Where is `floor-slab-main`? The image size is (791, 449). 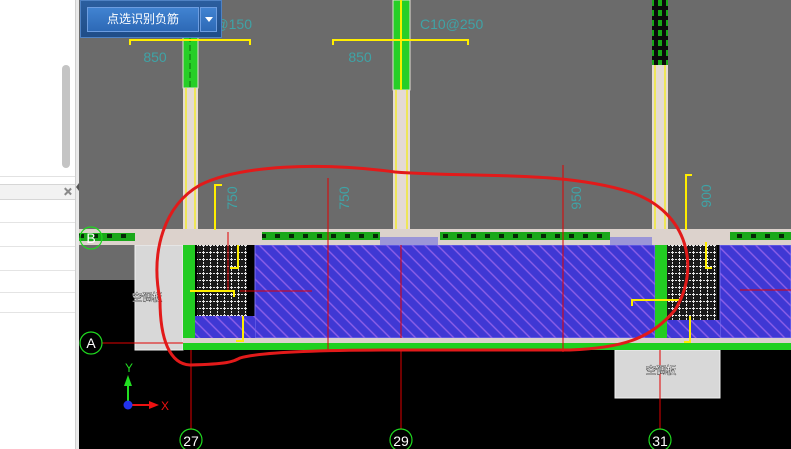 floor-slab-main is located at coordinates (455, 291).